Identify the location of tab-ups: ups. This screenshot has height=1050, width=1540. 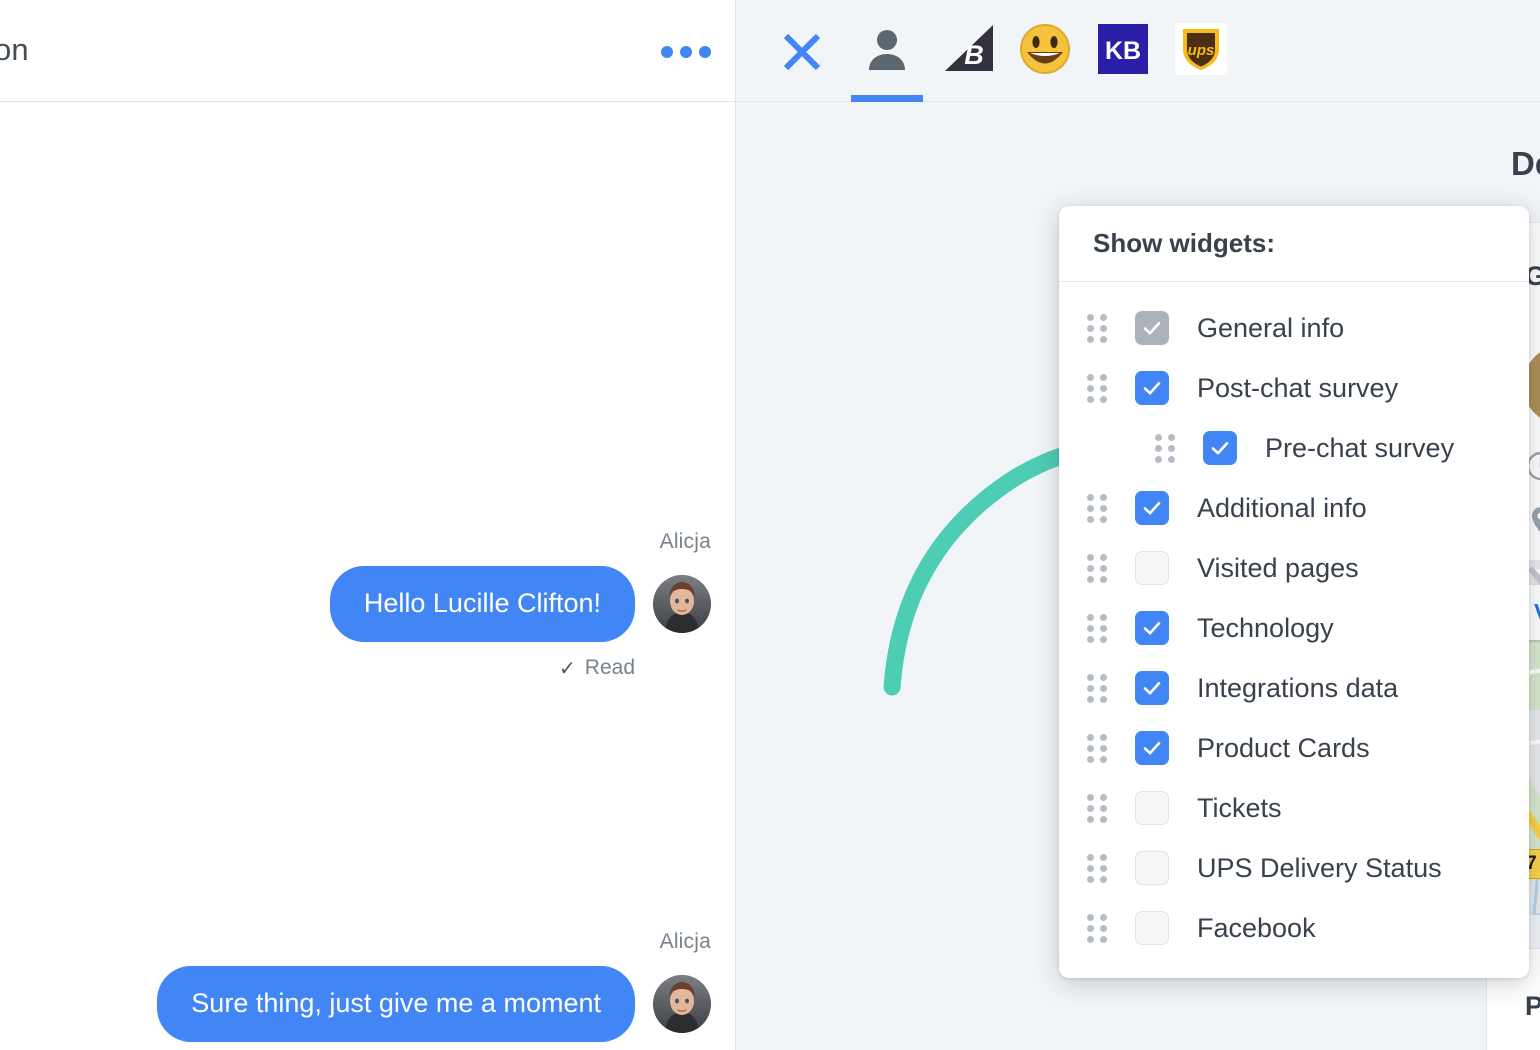
(1201, 62).